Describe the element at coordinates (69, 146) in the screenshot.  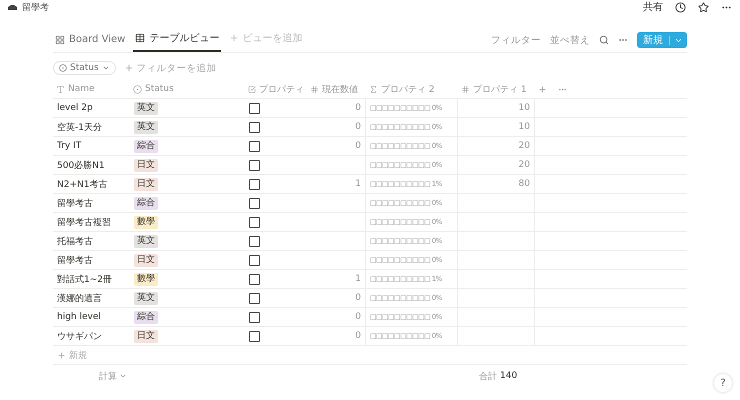
I see `row-title: Try IT` at that location.